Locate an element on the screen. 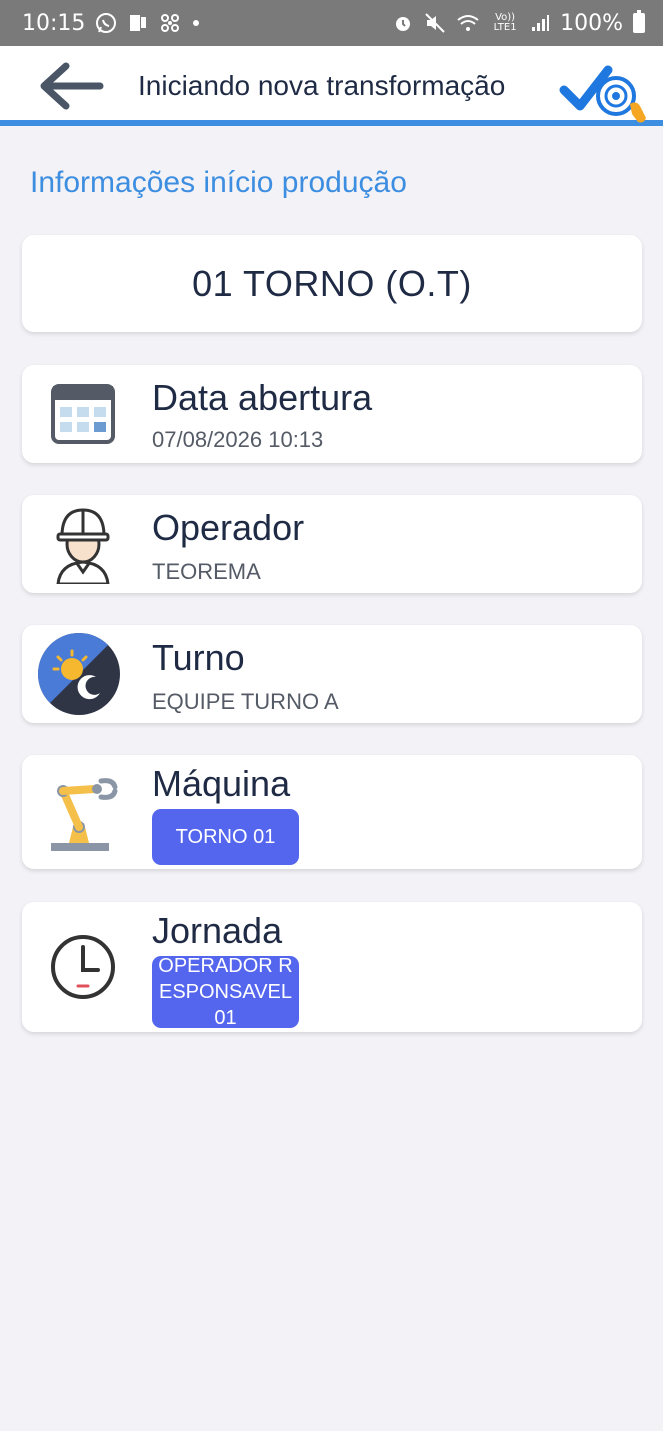 Image resolution: width=663 pixels, height=1431 pixels. status-bar: 10:15 Vo)) LTE1 100% is located at coordinates (331, 23).